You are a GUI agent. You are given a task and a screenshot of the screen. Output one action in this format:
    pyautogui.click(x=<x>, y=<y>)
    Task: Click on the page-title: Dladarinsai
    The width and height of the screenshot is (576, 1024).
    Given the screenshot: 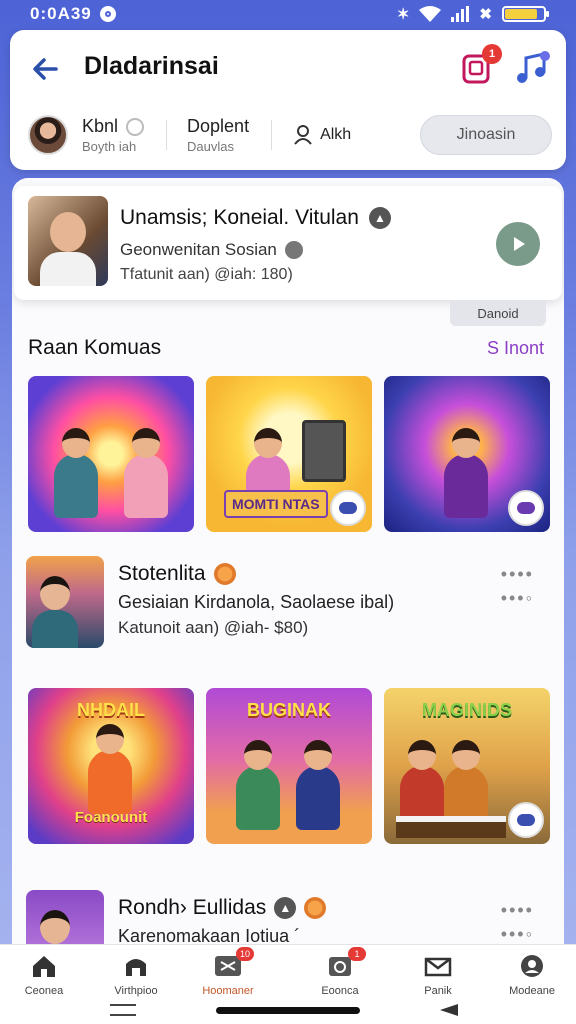 What is the action you would take?
    pyautogui.click(x=151, y=66)
    